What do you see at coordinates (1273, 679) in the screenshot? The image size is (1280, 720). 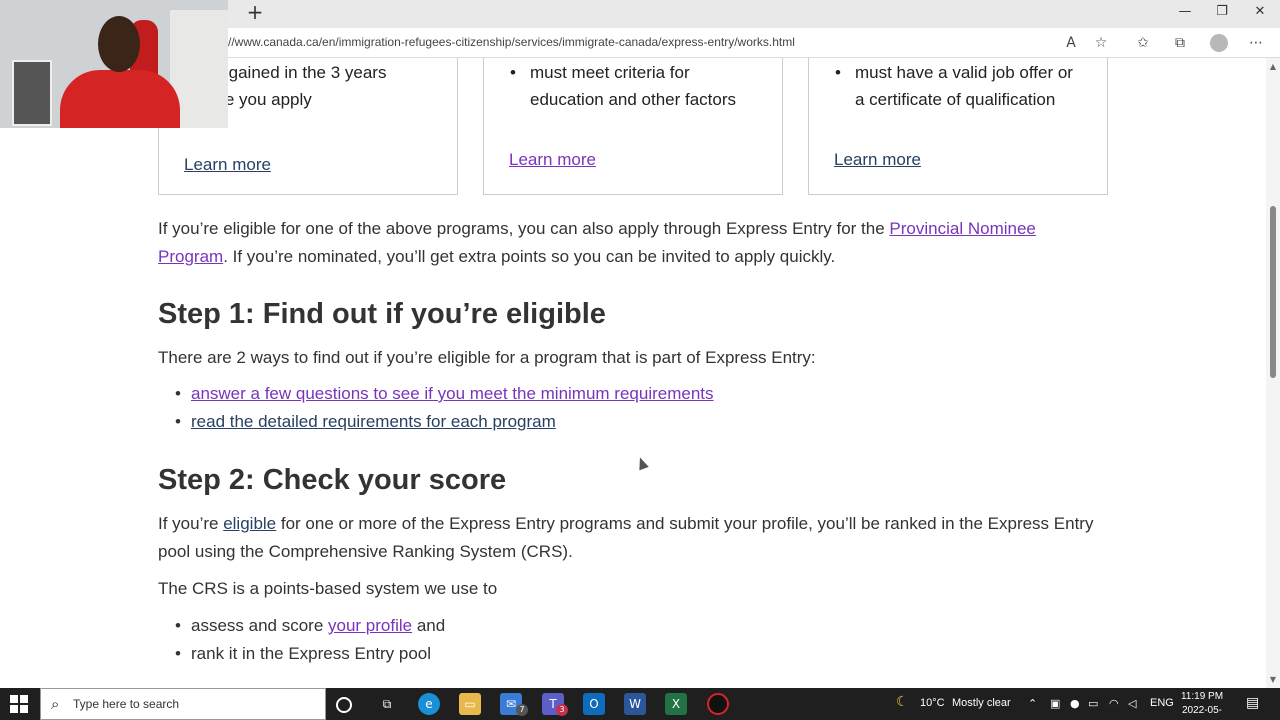 I see `scroll-down-icon: ▼` at bounding box center [1273, 679].